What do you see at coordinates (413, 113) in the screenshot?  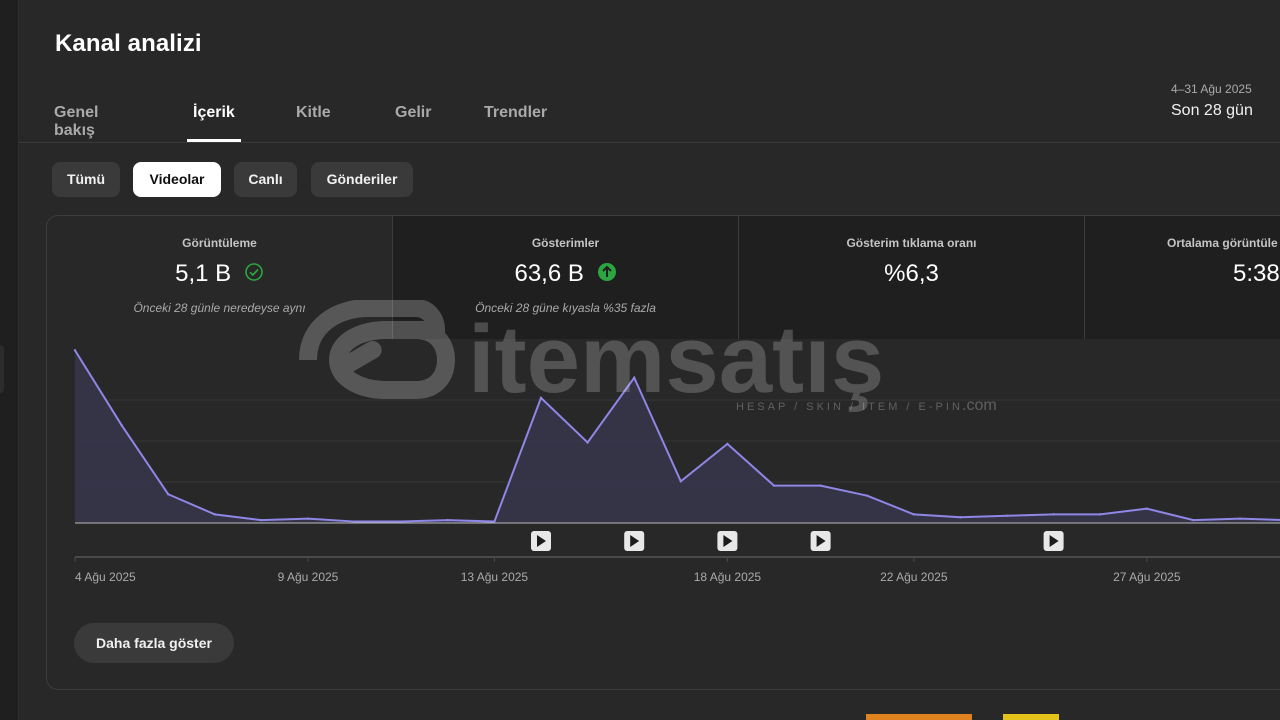 I see `tab-revenue: Gelir` at bounding box center [413, 113].